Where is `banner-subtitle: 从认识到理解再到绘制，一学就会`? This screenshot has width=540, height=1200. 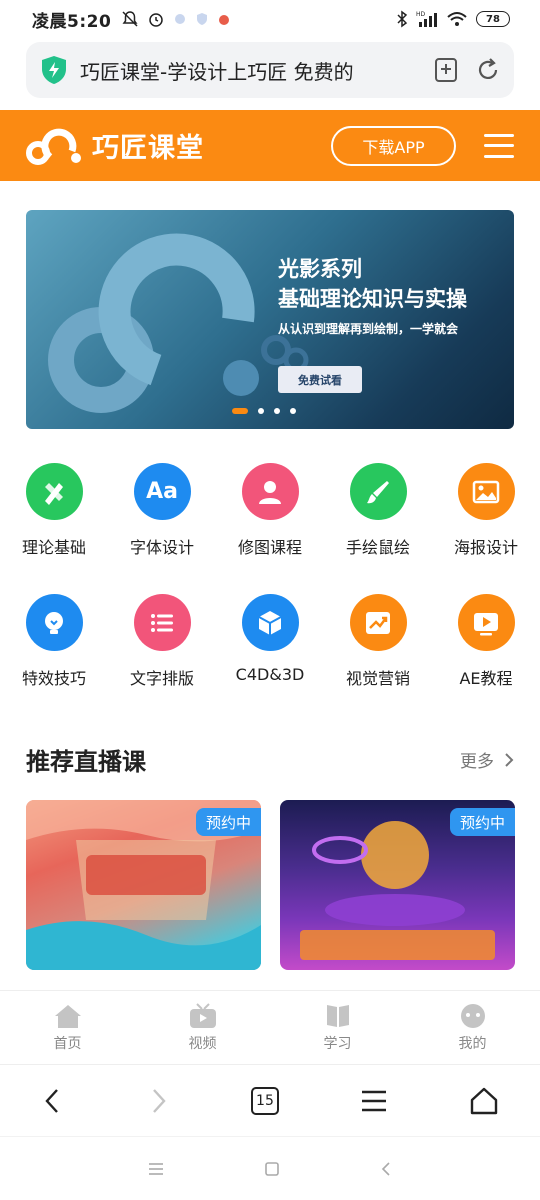 banner-subtitle: 从认识到理解再到绘制，一学就会 is located at coordinates (368, 329).